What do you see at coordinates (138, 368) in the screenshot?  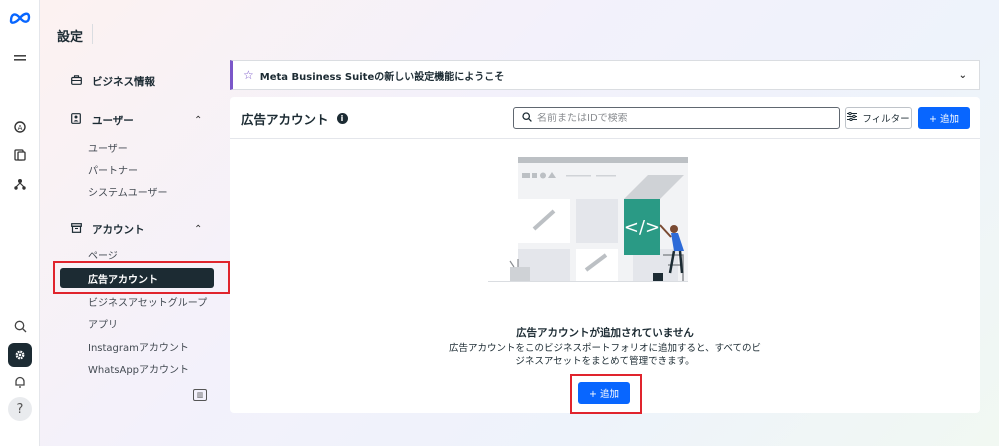 I see `sidebar-item-whatsapp-accounts: WhatsAppアカウント` at bounding box center [138, 368].